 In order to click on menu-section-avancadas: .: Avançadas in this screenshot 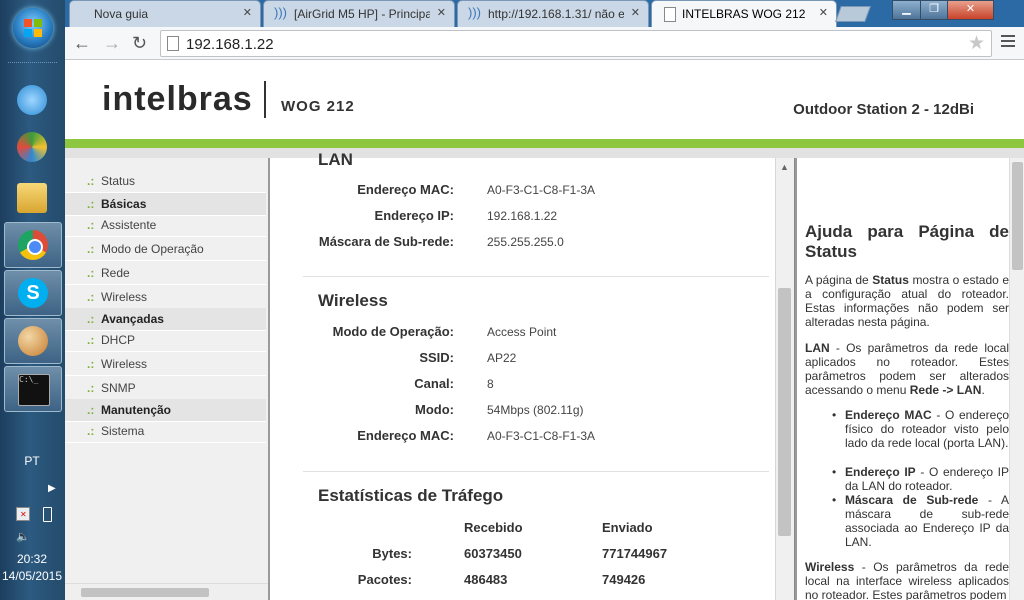, I will do `click(165, 319)`.